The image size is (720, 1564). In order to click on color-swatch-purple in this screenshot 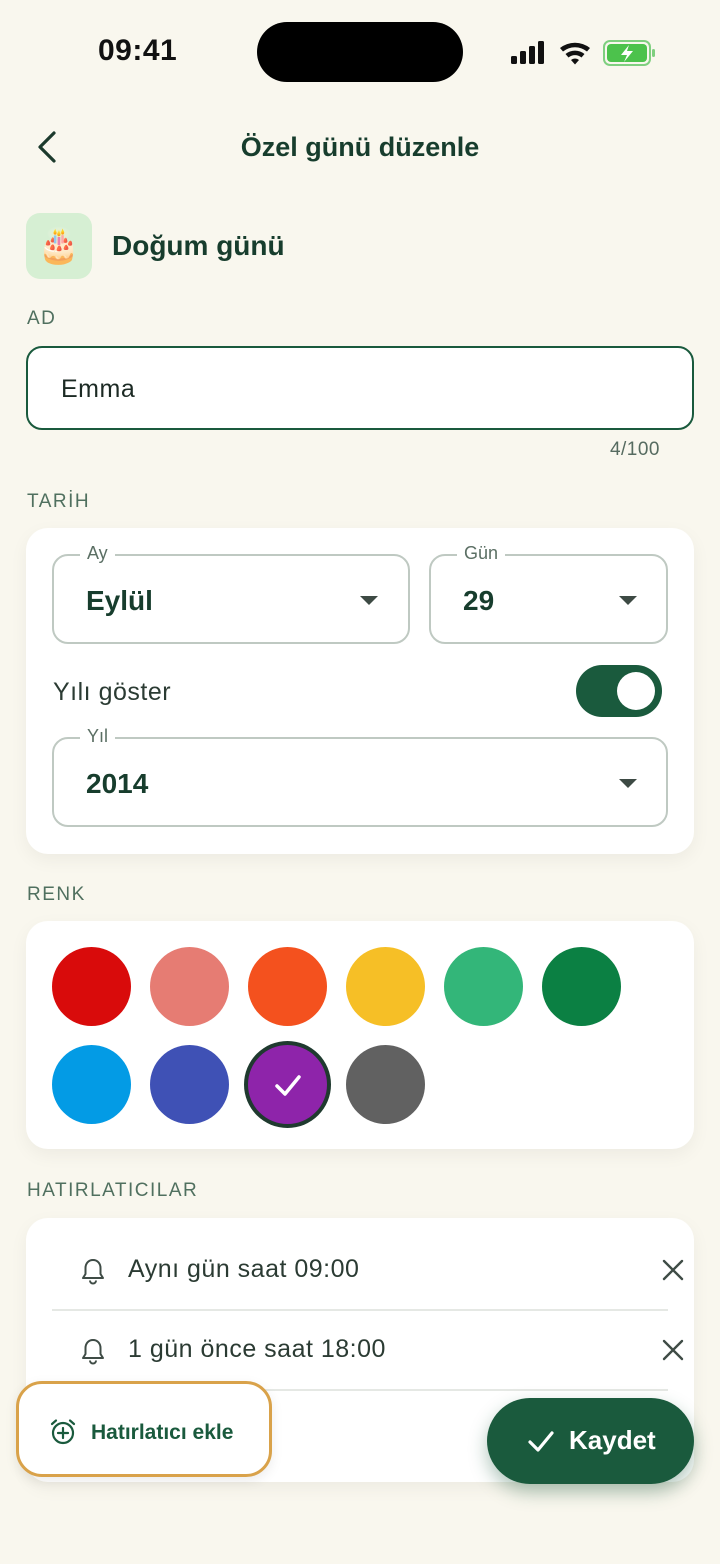, I will do `click(287, 1084)`.